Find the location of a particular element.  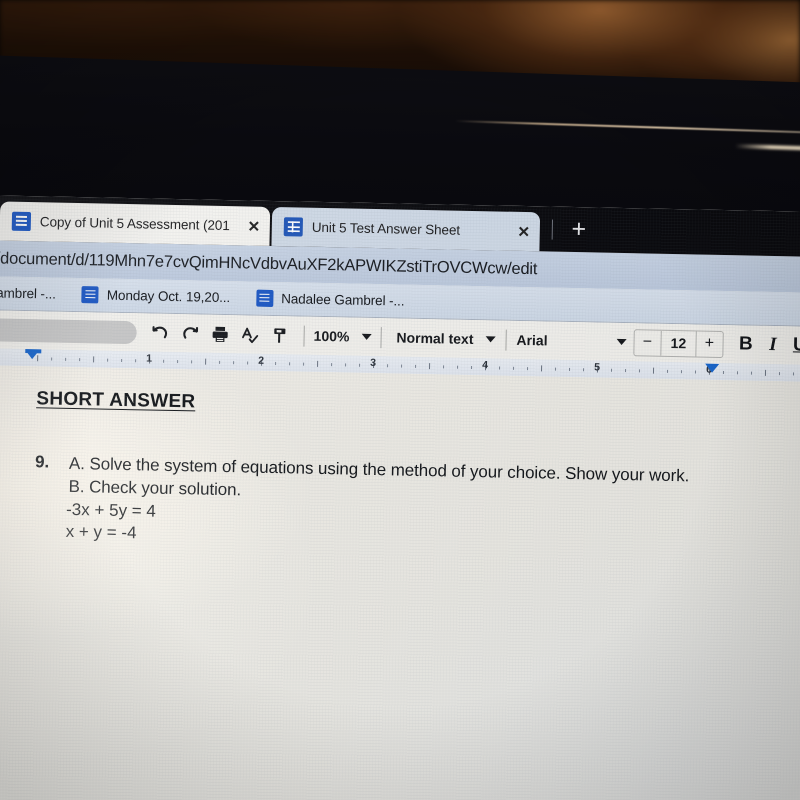

ruler-number: 1 is located at coordinates (149, 358).